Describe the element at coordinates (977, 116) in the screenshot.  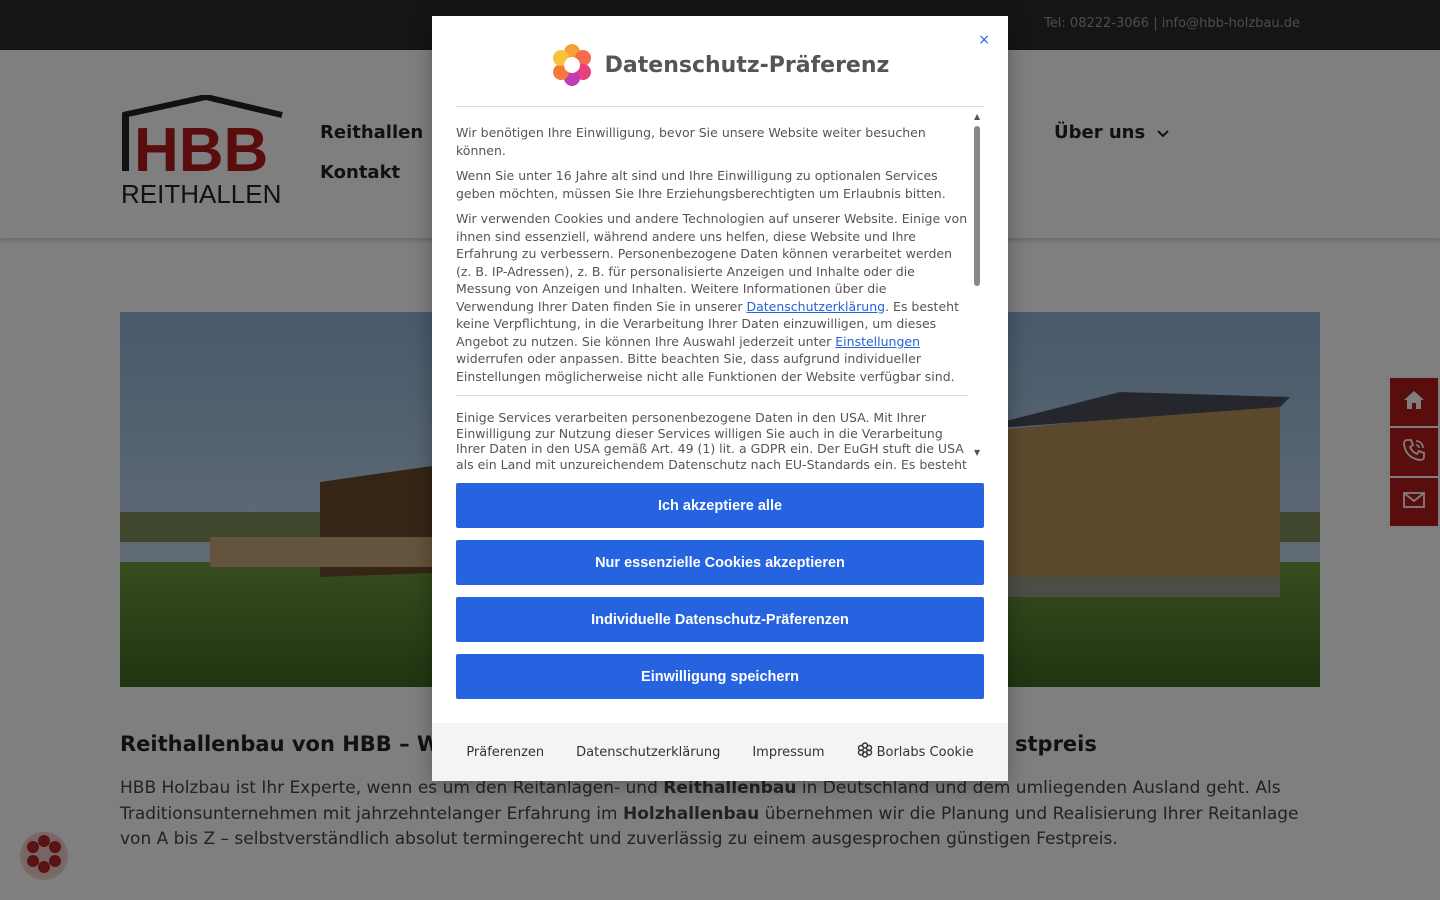
I see `scroll-up-icon: ▲` at that location.